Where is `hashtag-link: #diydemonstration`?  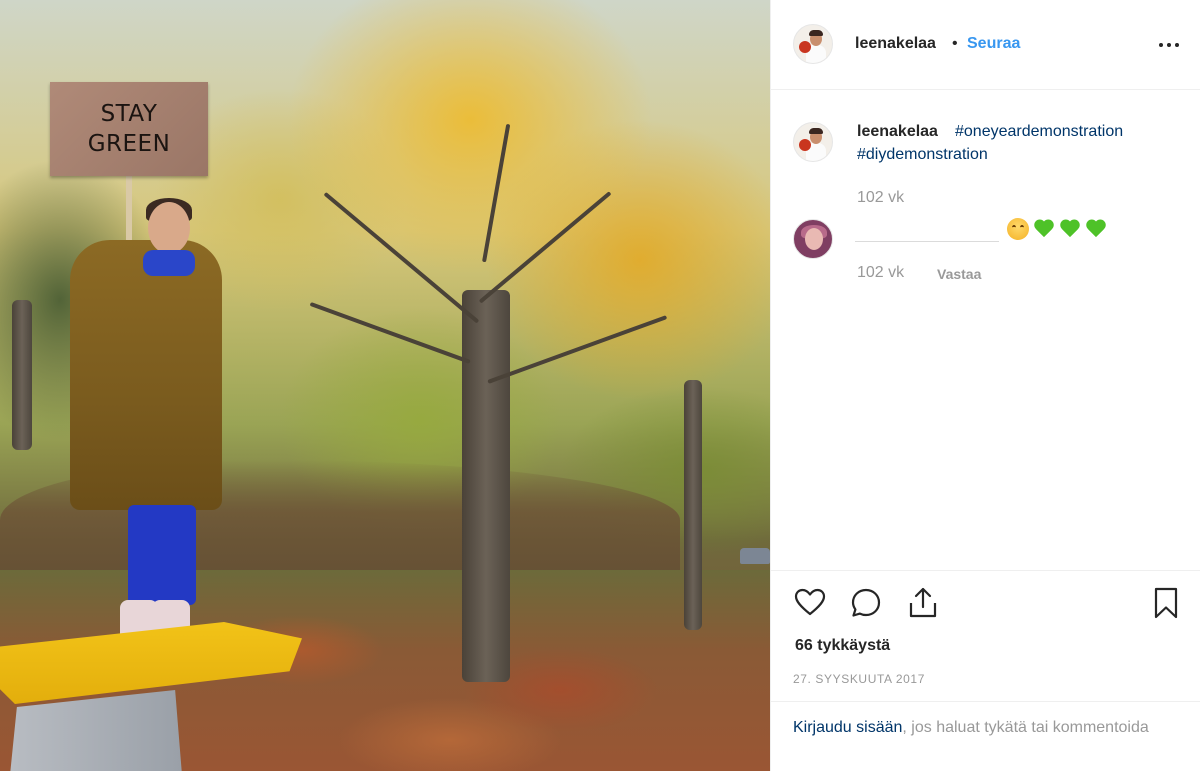 hashtag-link: #diydemonstration is located at coordinates (922, 155).